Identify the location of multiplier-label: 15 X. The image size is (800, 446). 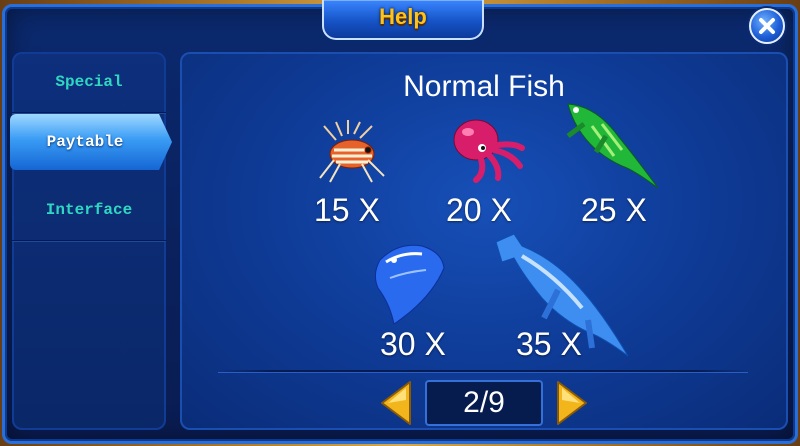
(347, 210).